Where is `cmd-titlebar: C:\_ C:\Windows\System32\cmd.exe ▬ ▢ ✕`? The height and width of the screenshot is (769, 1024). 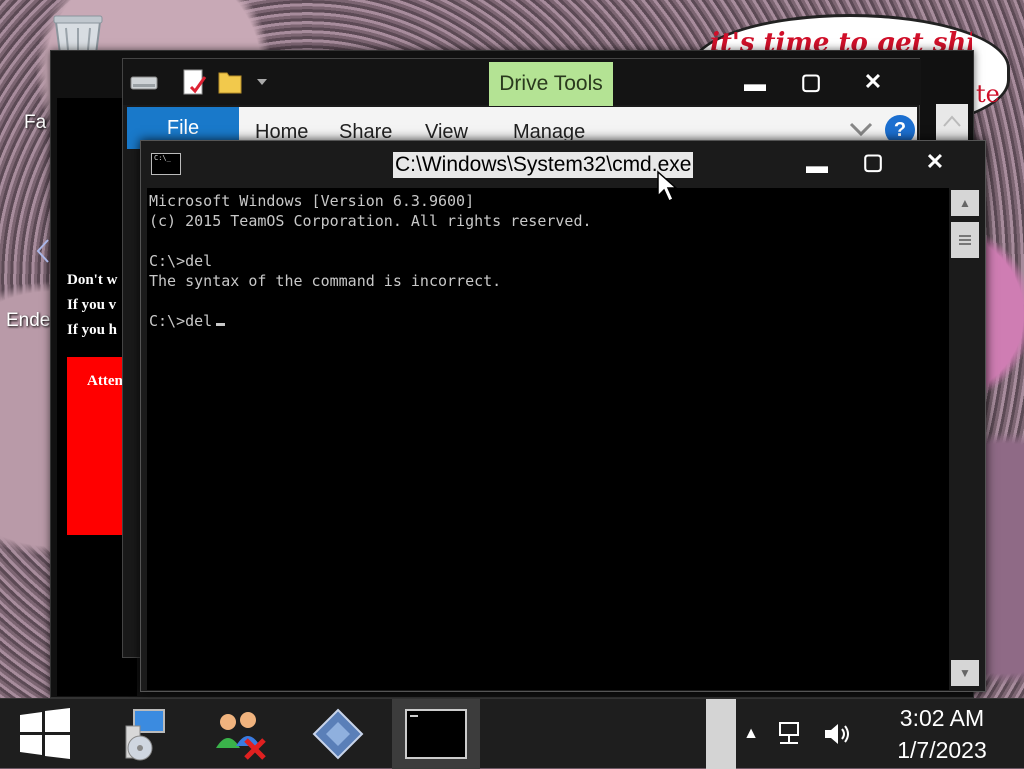
cmd-titlebar: C:\_ C:\Windows\System32\cmd.exe ▬ ▢ ✕ is located at coordinates (564, 164).